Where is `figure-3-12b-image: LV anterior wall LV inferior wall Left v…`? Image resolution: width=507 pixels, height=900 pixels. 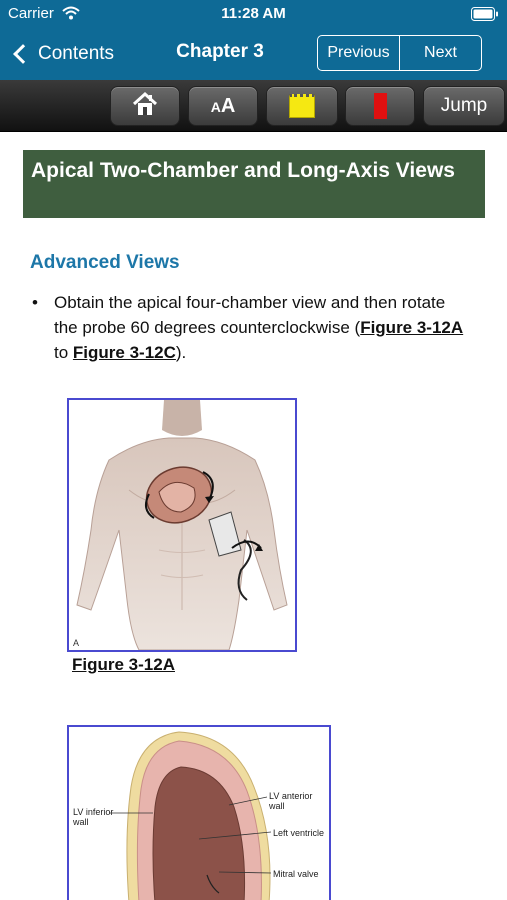
figure-3-12b-image: LV anterior wall LV inferior wall Left v… is located at coordinates (199, 812).